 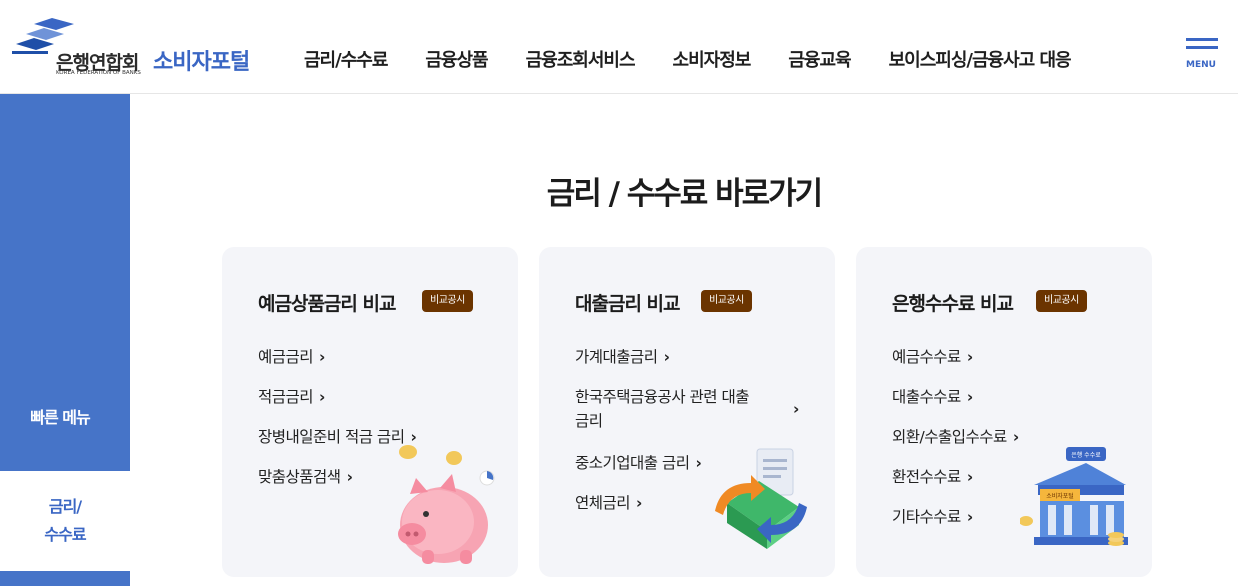 I want to click on hamburger-icon, so click(x=1202, y=39).